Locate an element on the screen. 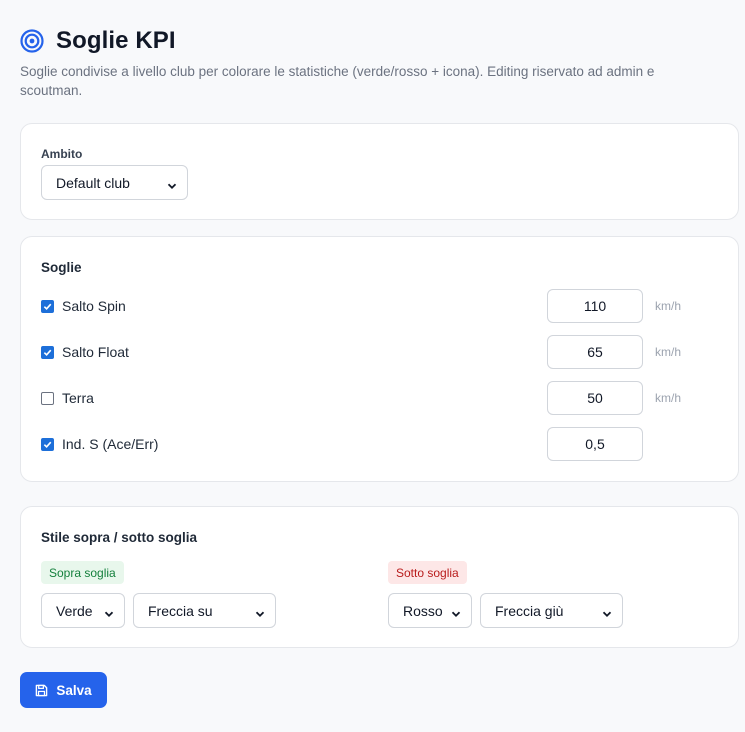  target-icon is located at coordinates (32, 41).